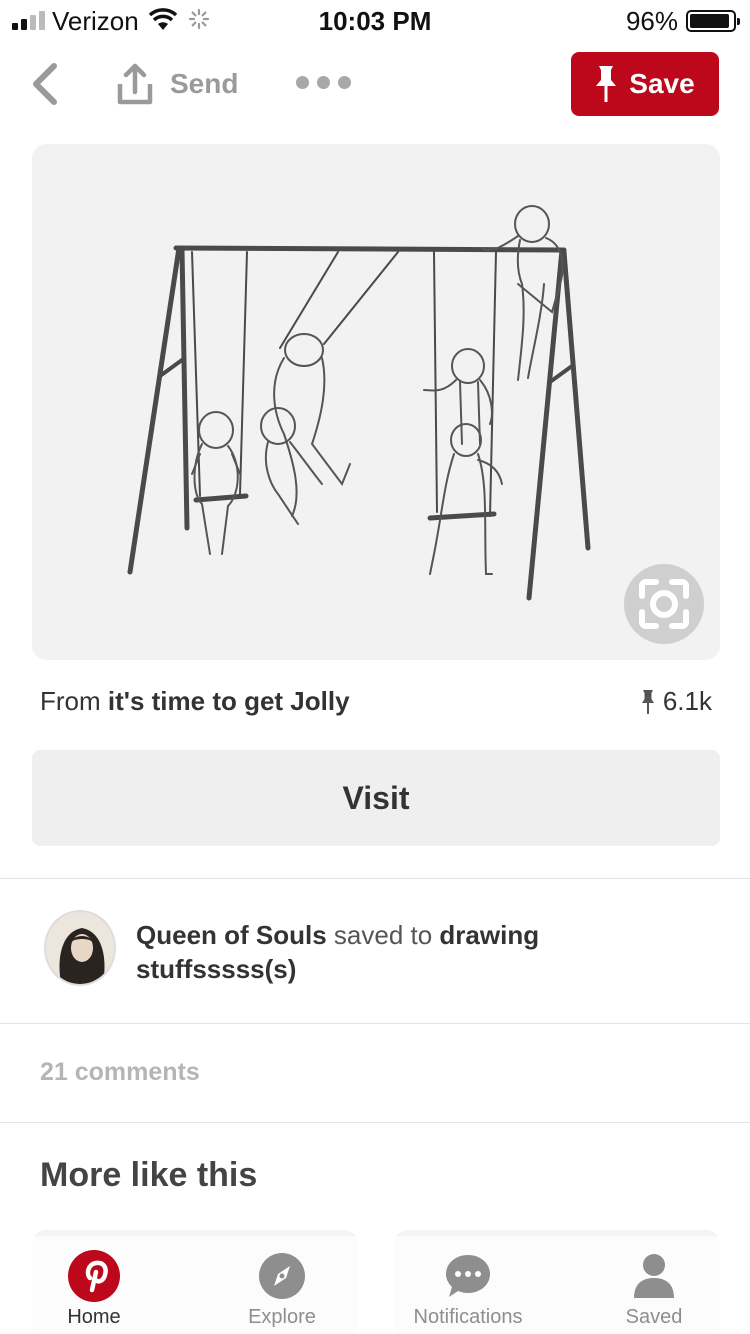  Describe the element at coordinates (651, 21) in the screenshot. I see `battery-percentage: 96%` at that location.